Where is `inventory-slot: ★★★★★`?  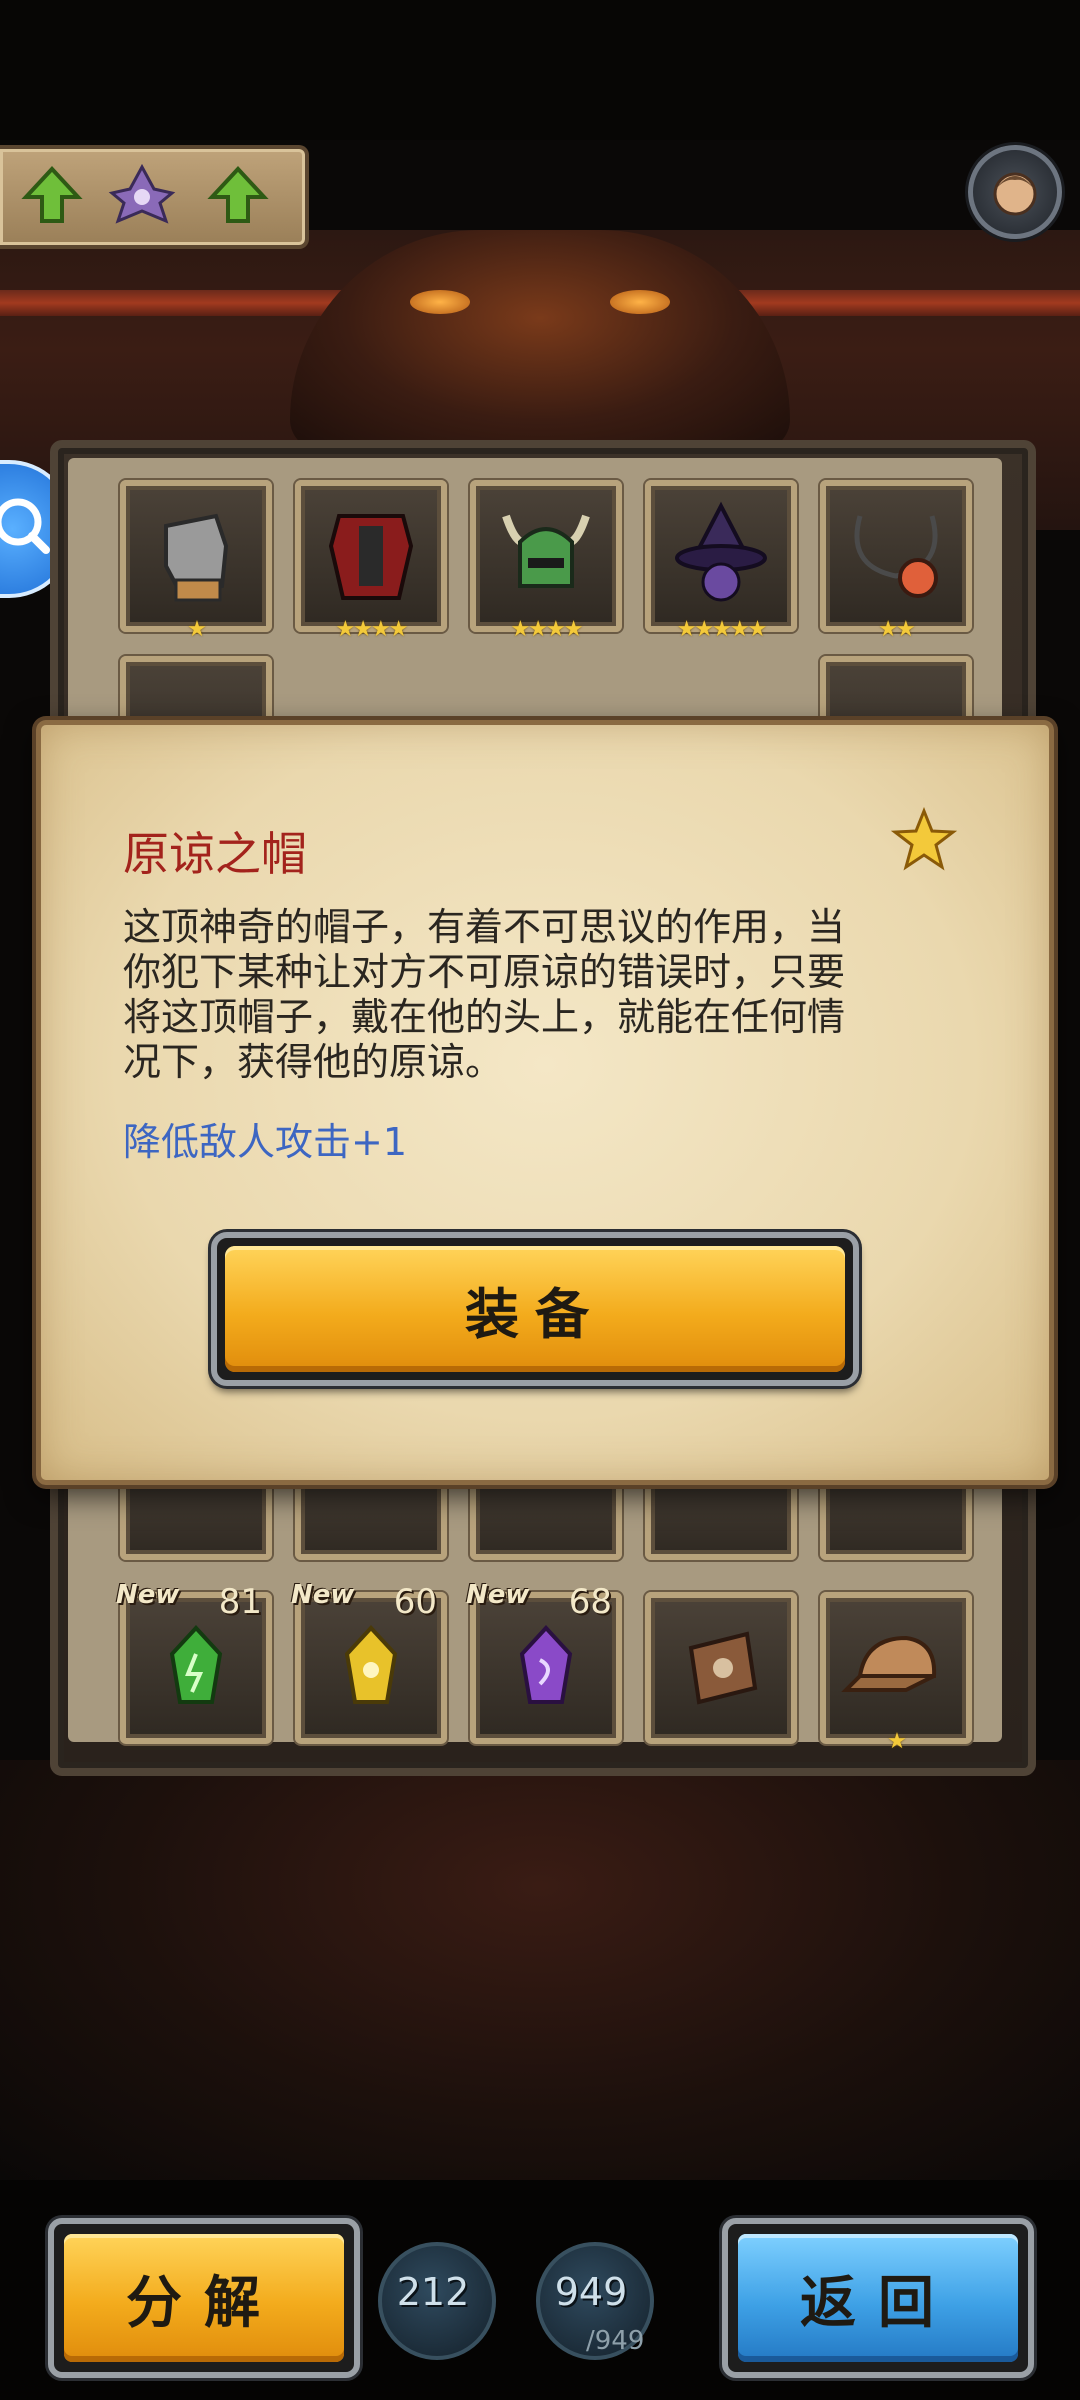
inventory-slot: ★★★★★ is located at coordinates (721, 561).